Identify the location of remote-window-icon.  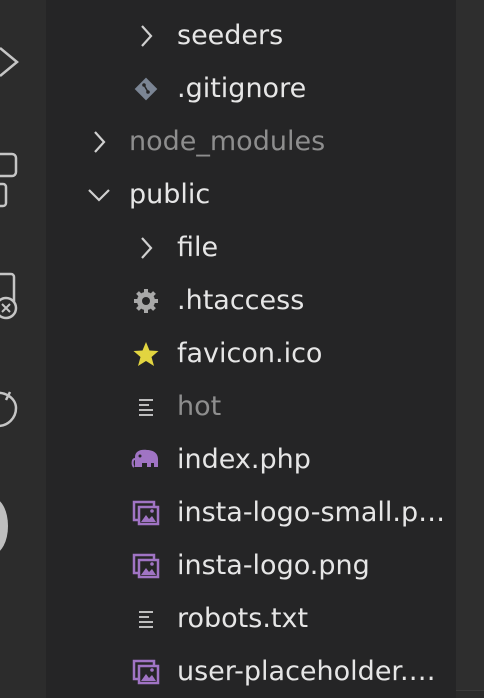
(11, 298).